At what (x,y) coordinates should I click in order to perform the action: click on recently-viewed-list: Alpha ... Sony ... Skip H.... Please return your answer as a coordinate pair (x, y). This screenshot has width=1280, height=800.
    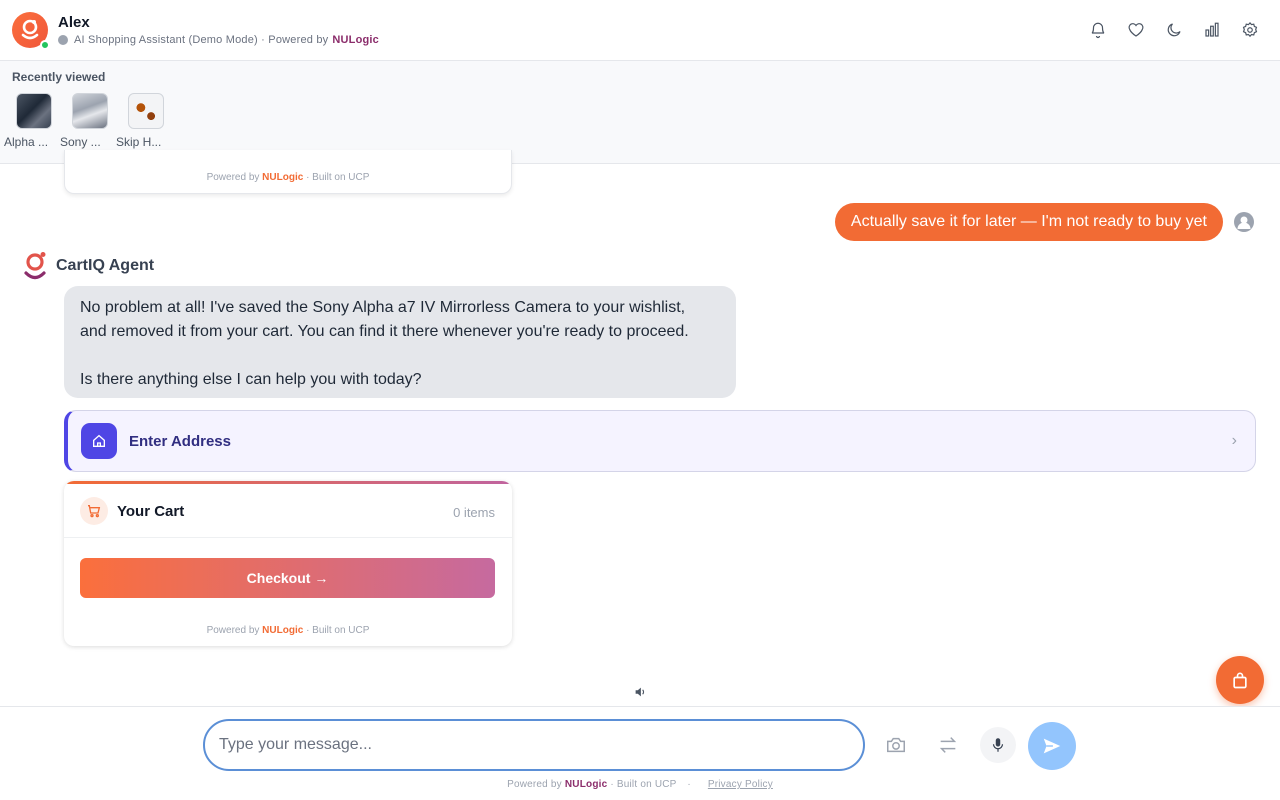
    Looking at the image, I should click on (86, 121).